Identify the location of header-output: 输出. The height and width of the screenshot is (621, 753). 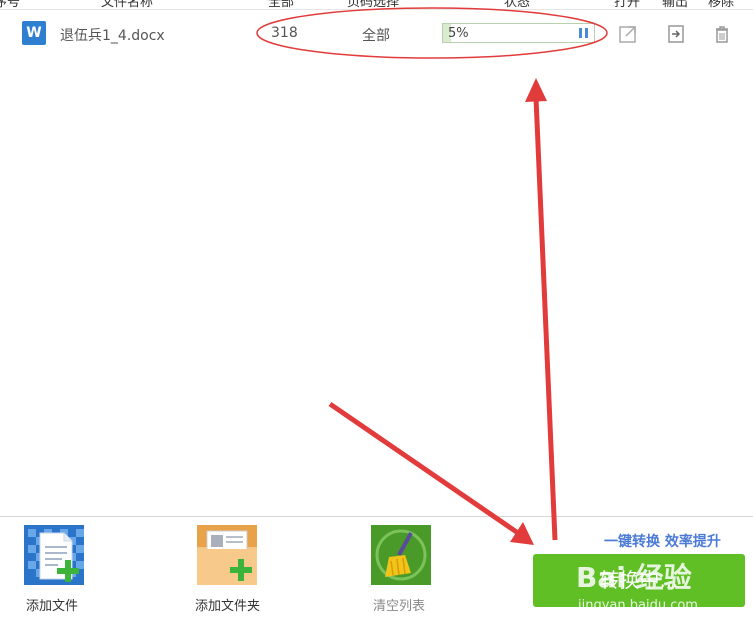
(675, 5).